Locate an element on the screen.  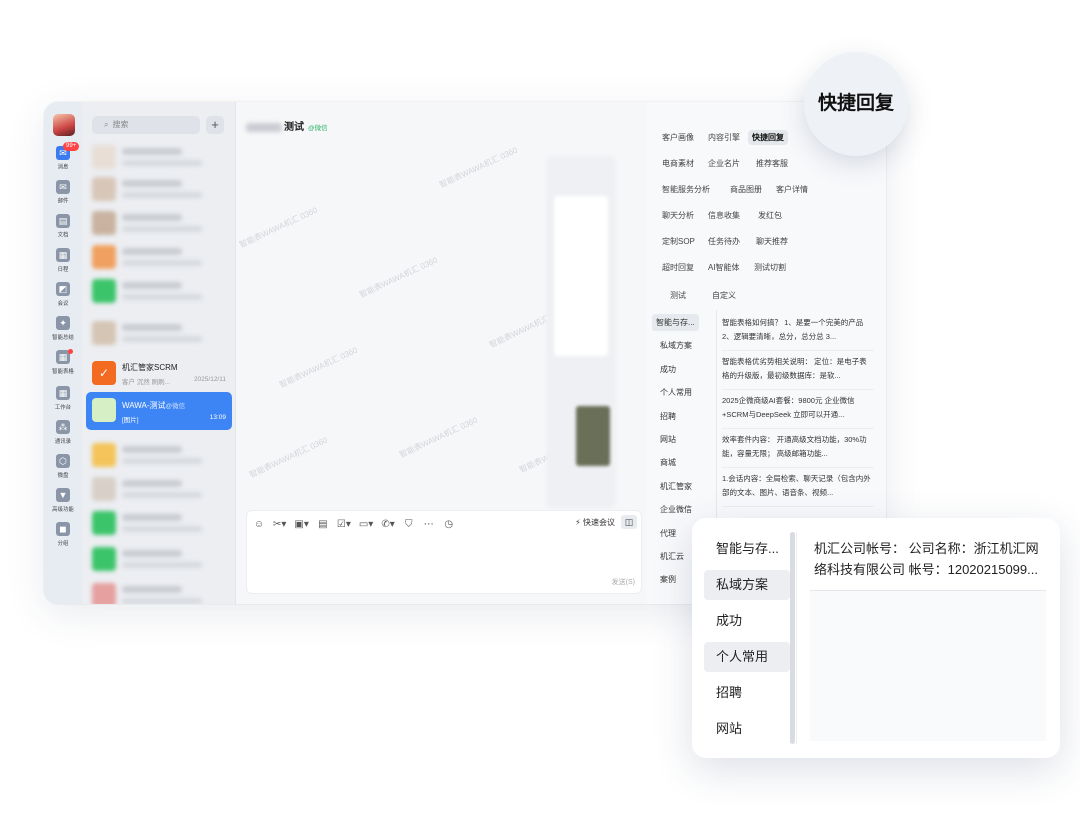
rail-item-label: 会议 is located at coordinates (63, 304).